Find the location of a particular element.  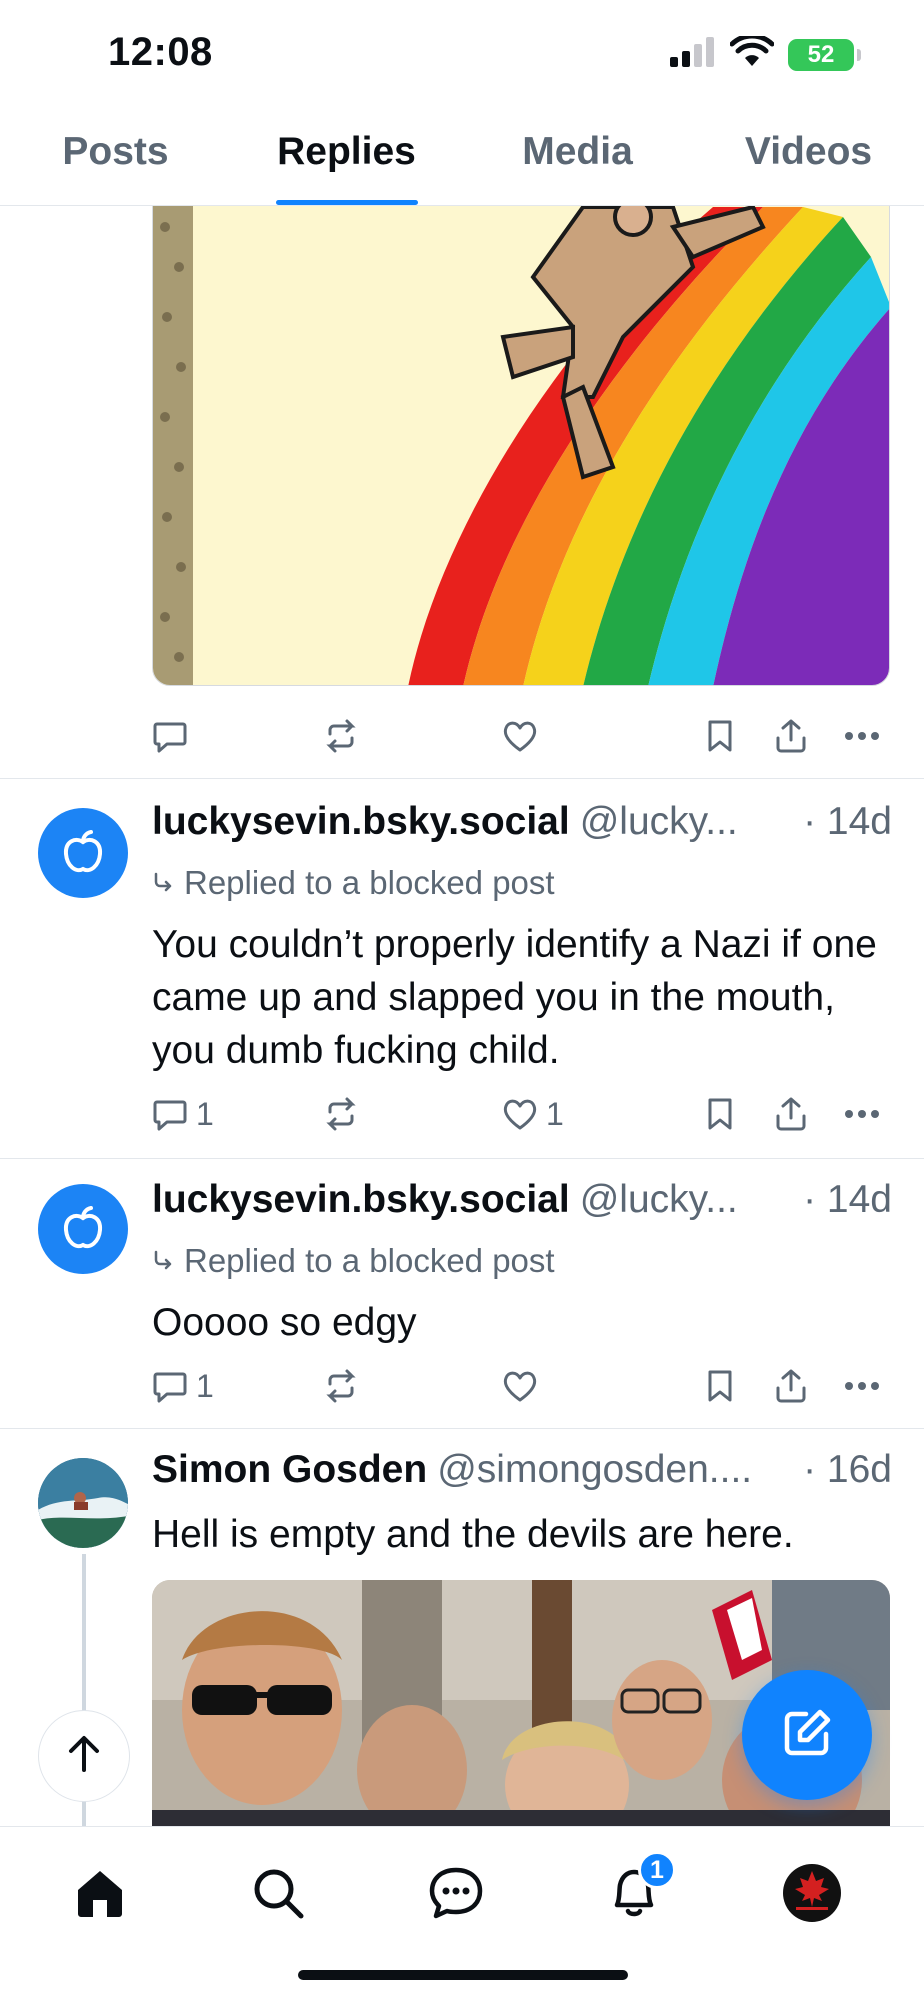

compose-button is located at coordinates (807, 1735).